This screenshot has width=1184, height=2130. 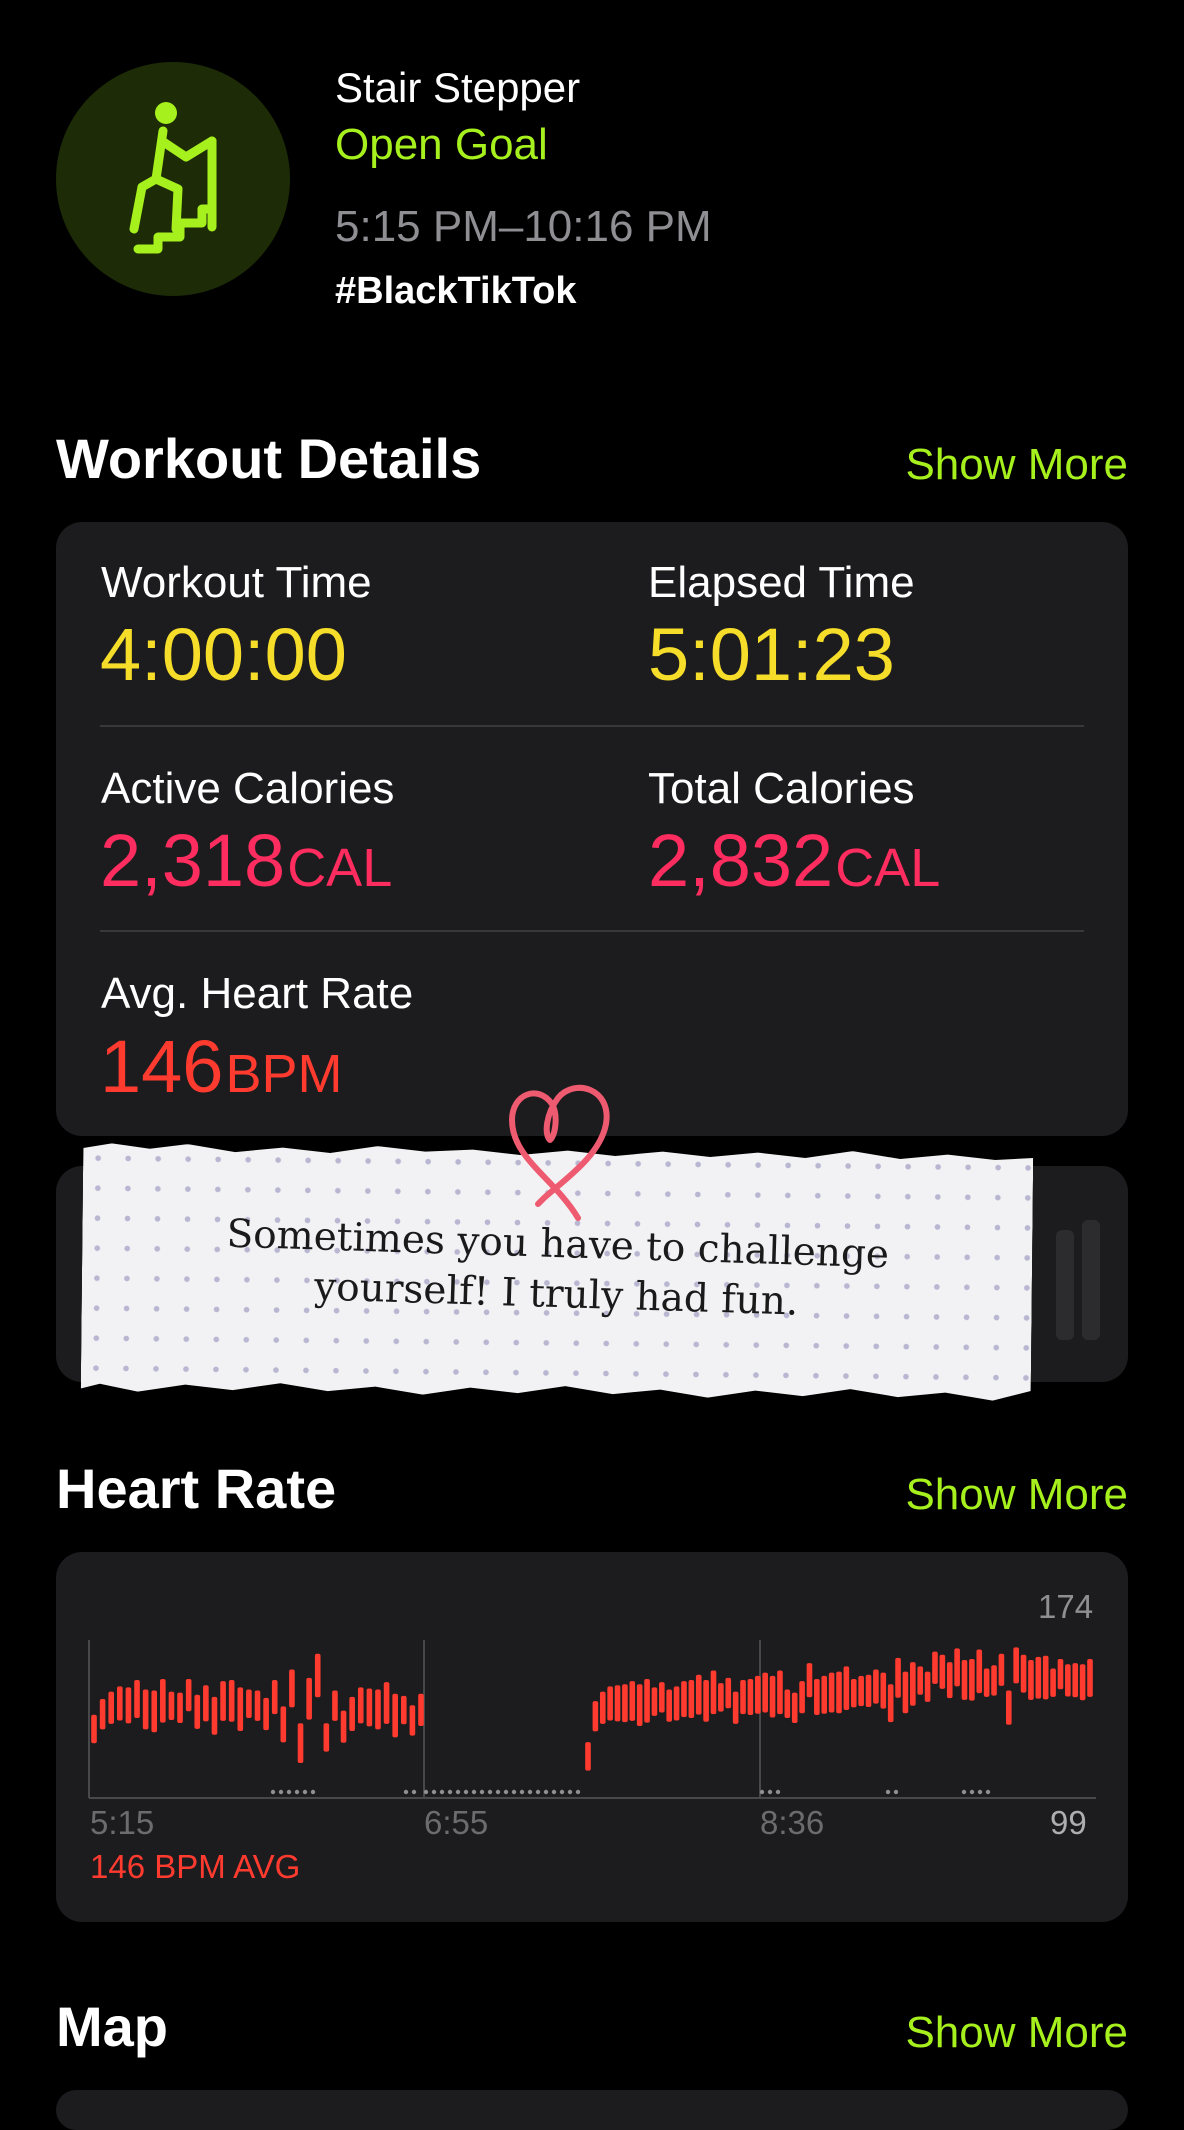 I want to click on chart-x-tick: 8:36, so click(x=792, y=1822).